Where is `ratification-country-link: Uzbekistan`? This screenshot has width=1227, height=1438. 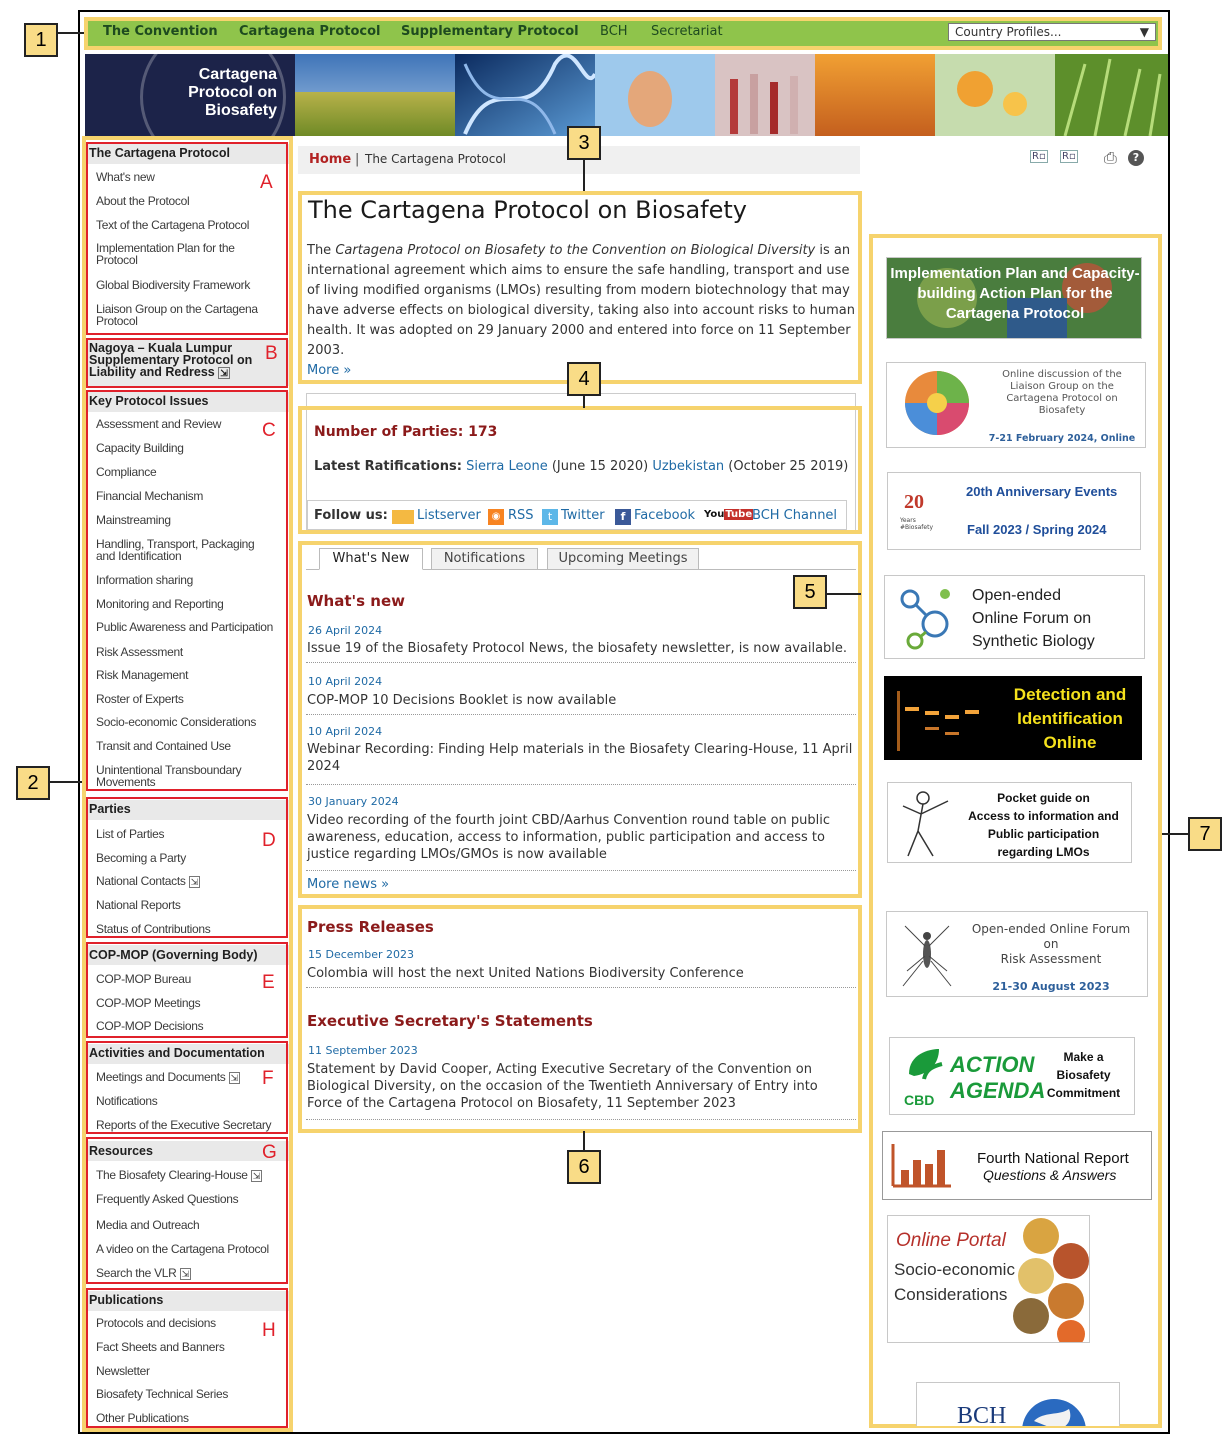 ratification-country-link: Uzbekistan is located at coordinates (688, 466).